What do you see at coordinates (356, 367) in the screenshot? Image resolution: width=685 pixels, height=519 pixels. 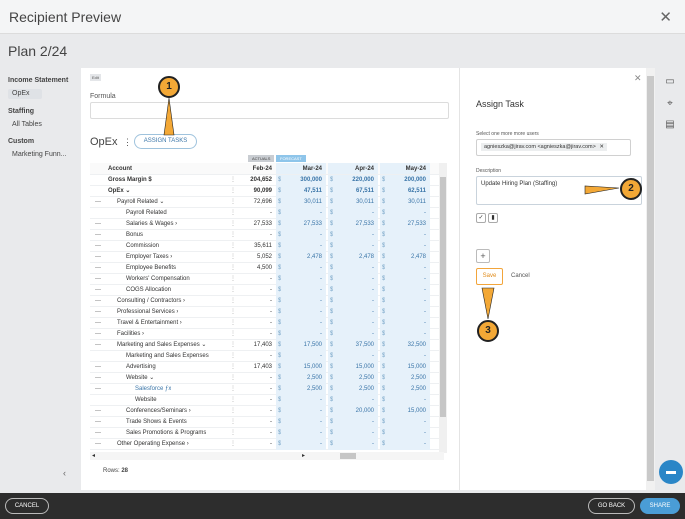 I see `cell-apr: 15,000` at bounding box center [356, 367].